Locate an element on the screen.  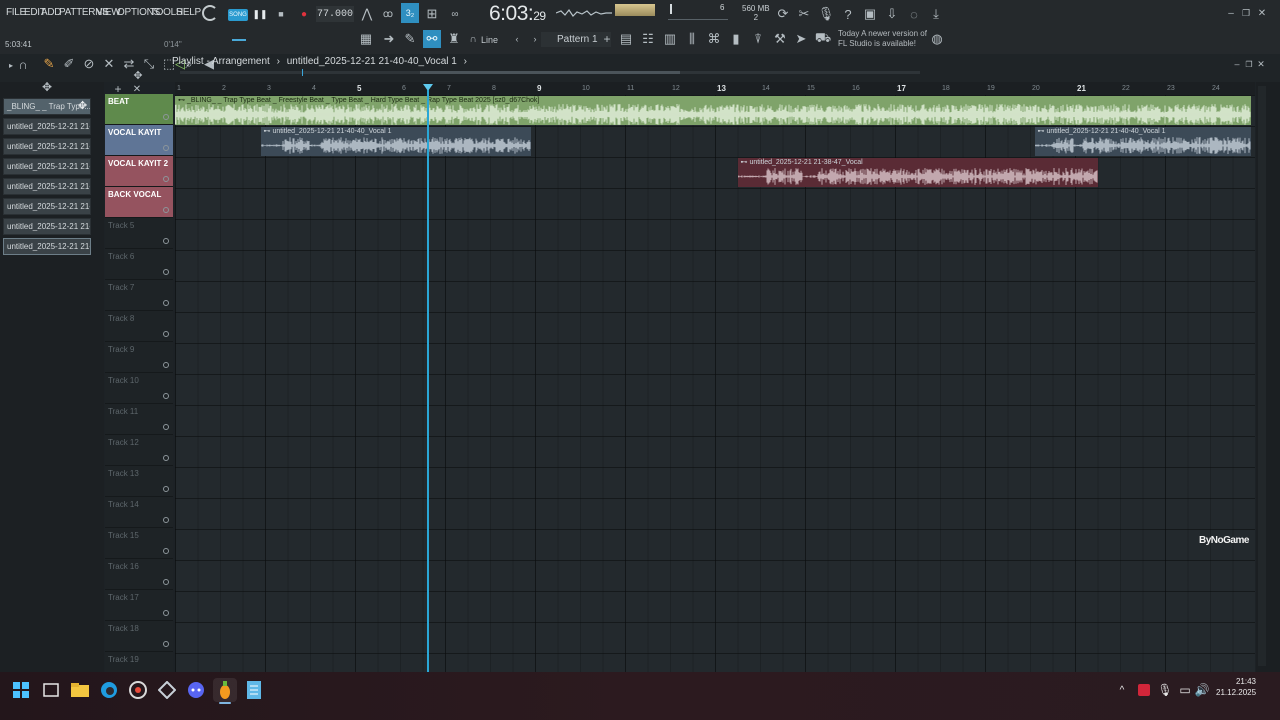
mute-tool-icon: ✕ is located at coordinates (109, 64).